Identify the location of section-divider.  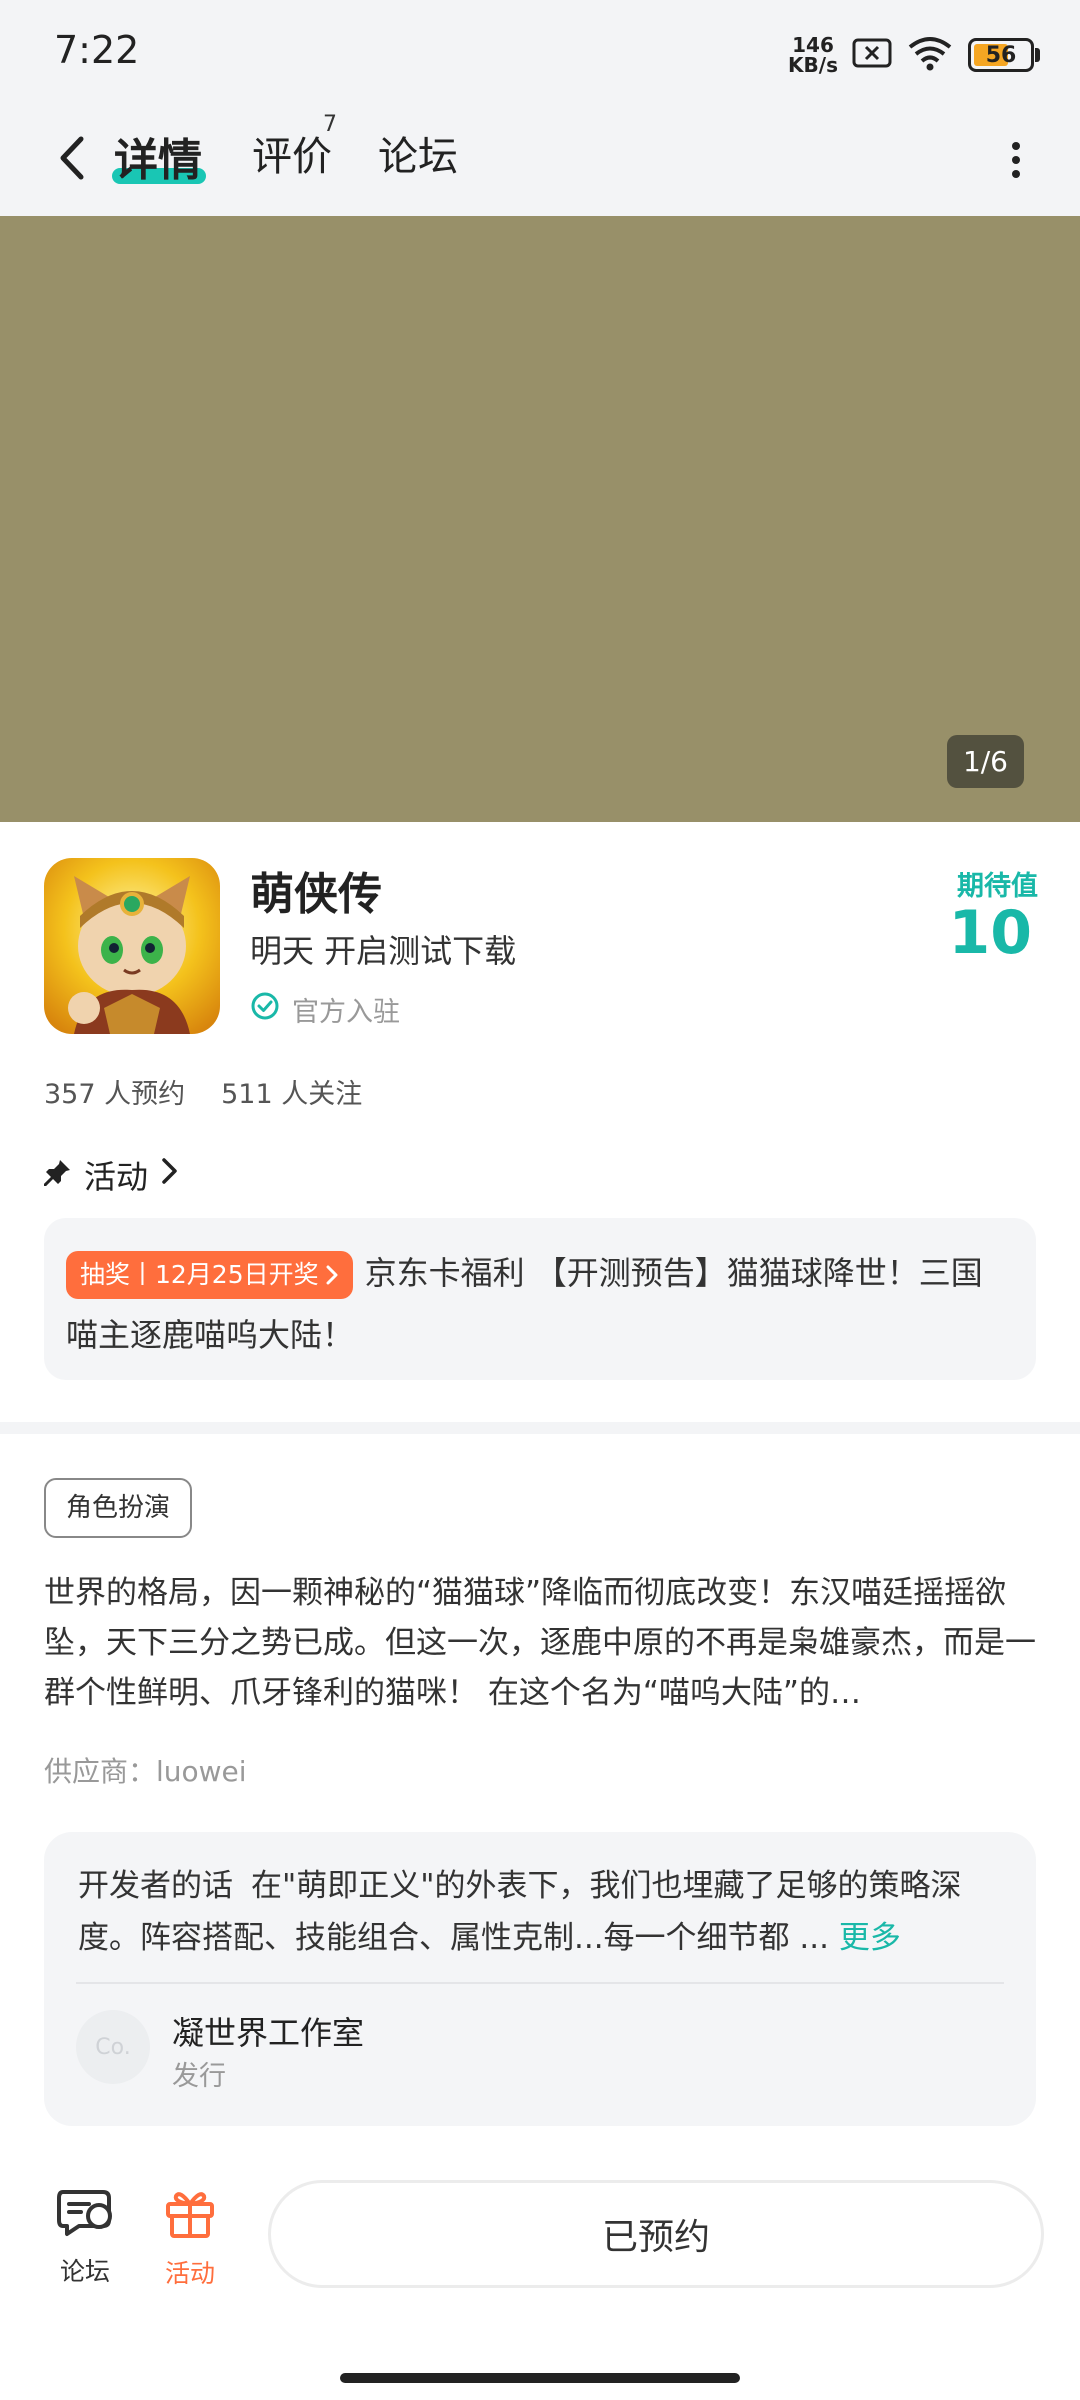
(540, 1428).